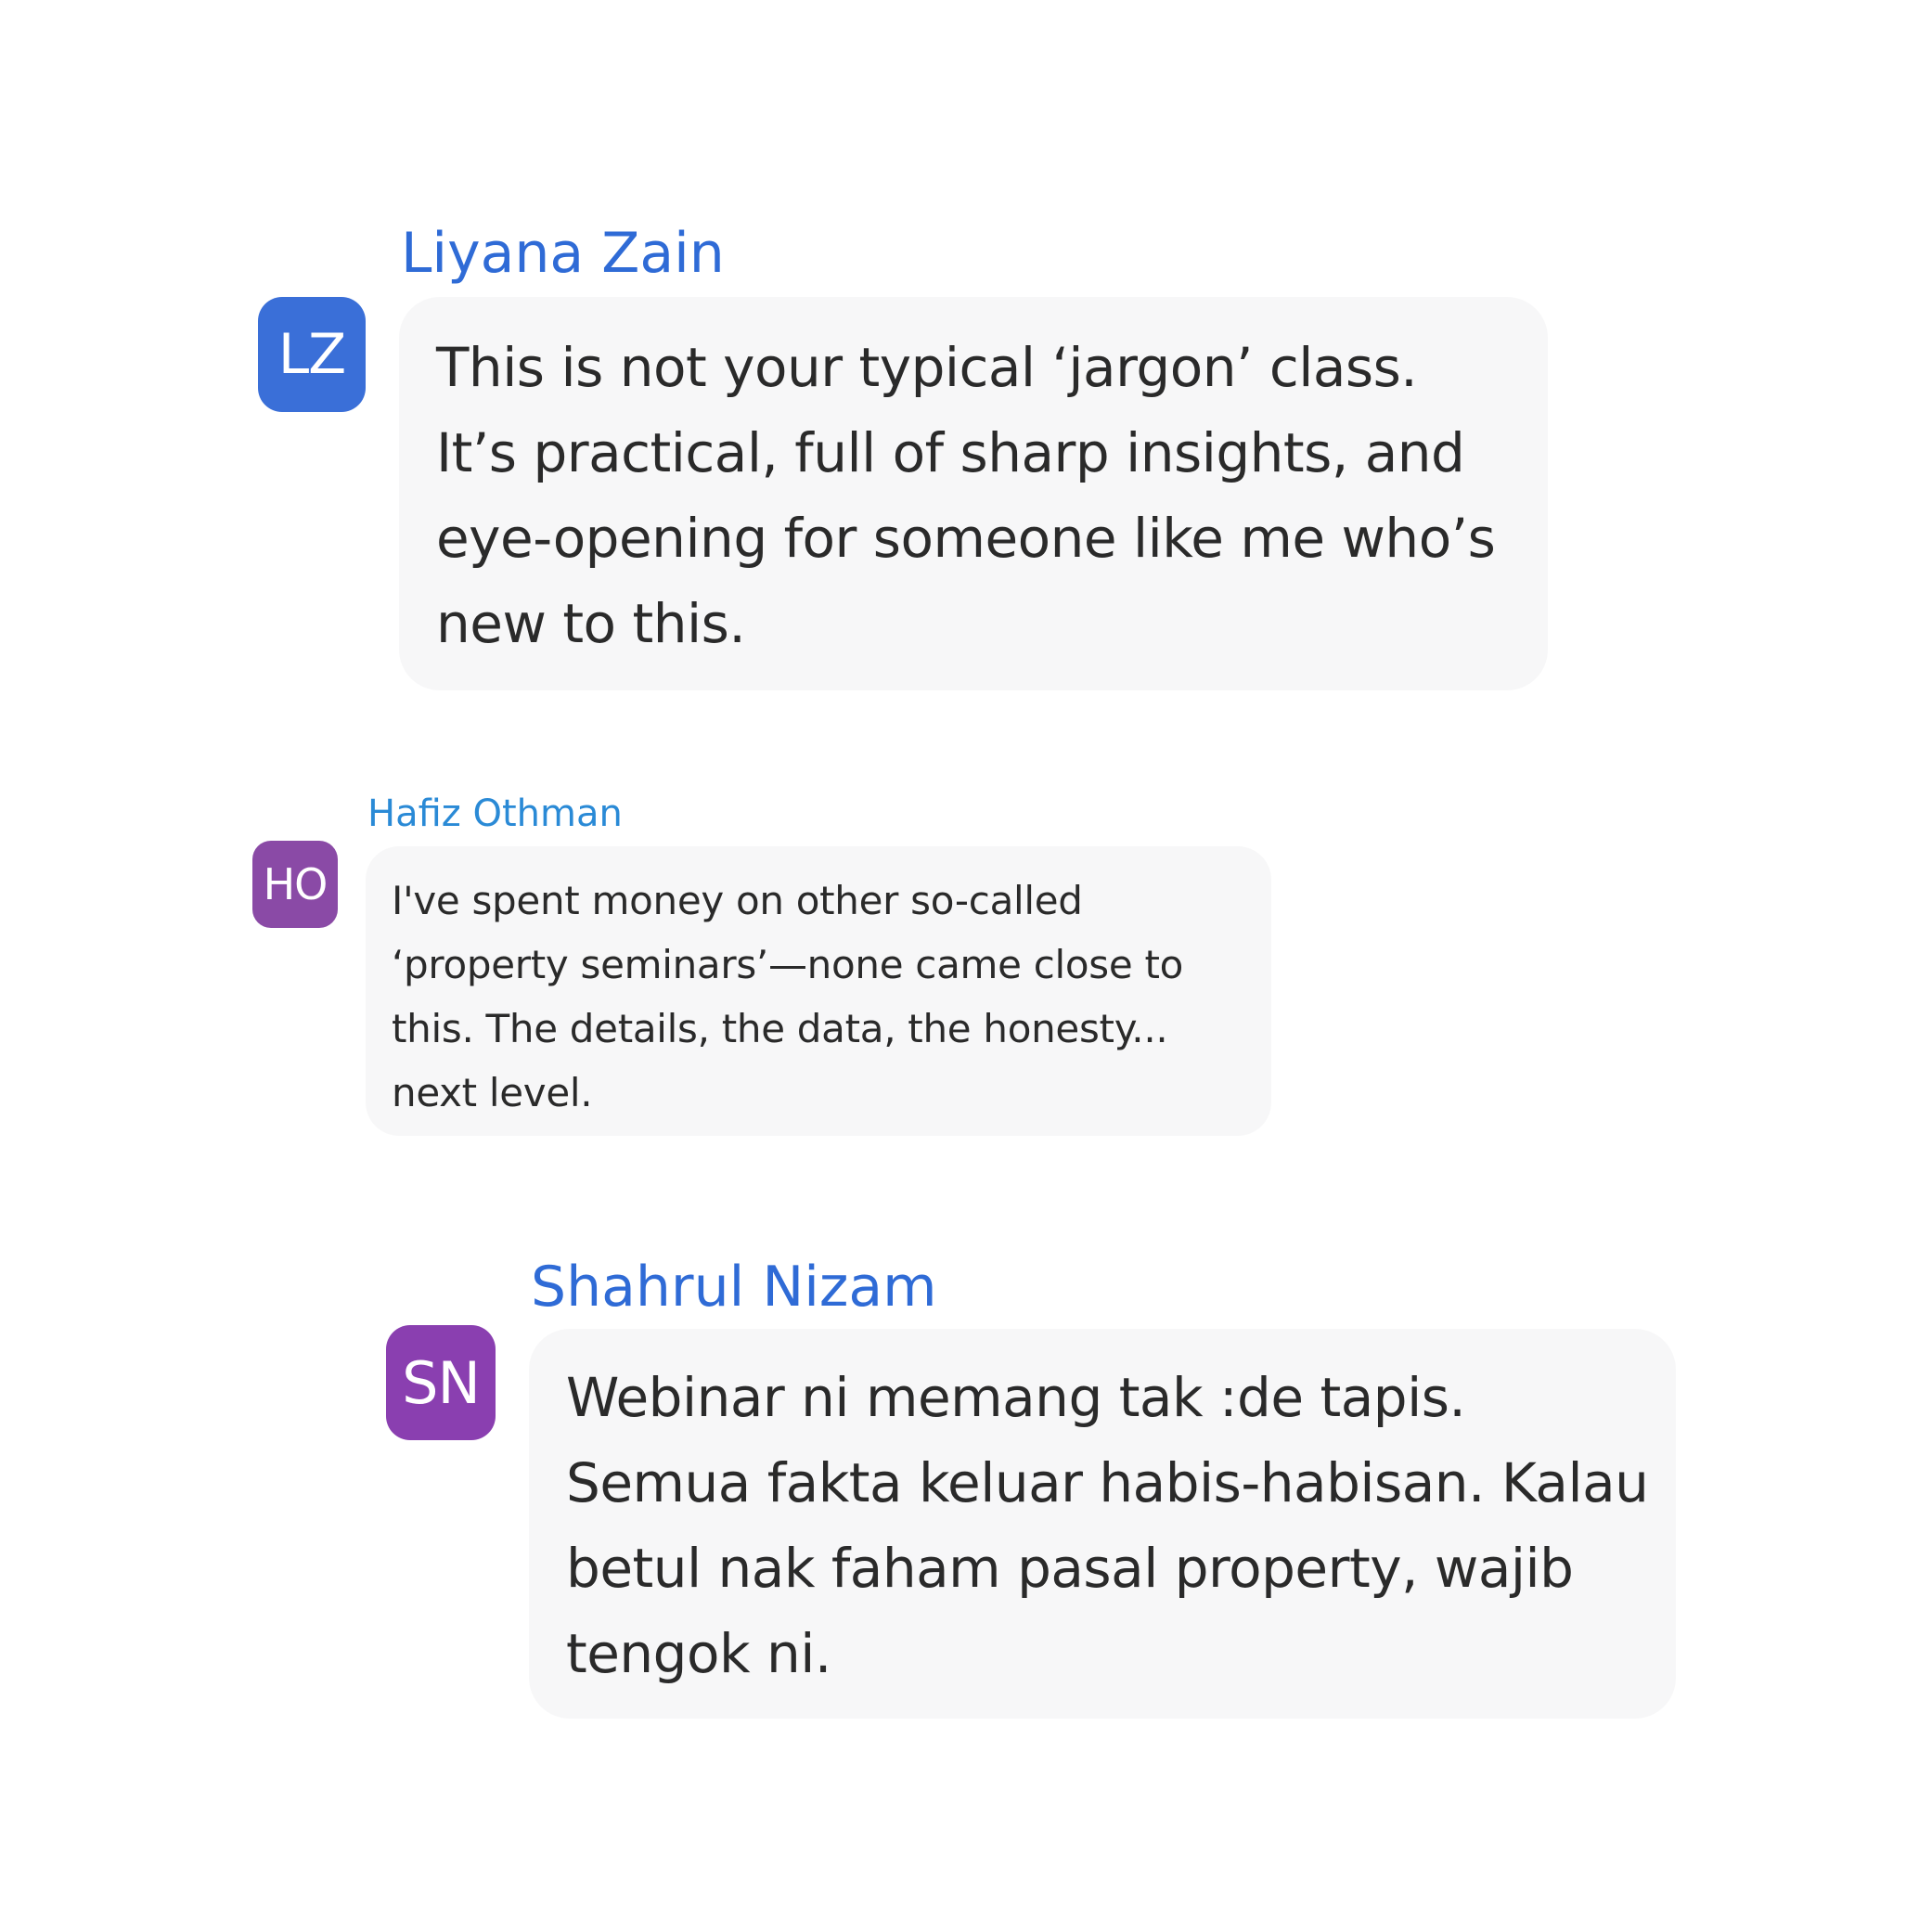 The width and height of the screenshot is (1932, 1932). I want to click on message-text-line: eye-opening for someone like me who’s, so click(966, 538).